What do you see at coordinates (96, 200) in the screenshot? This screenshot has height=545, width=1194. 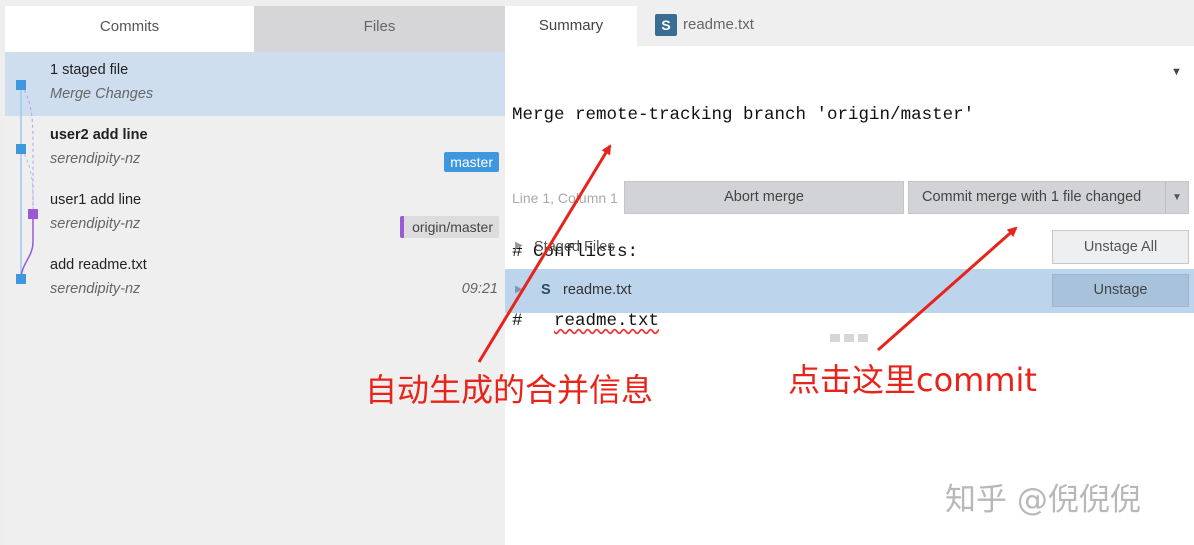 I see `commit-title: user1 add line` at bounding box center [96, 200].